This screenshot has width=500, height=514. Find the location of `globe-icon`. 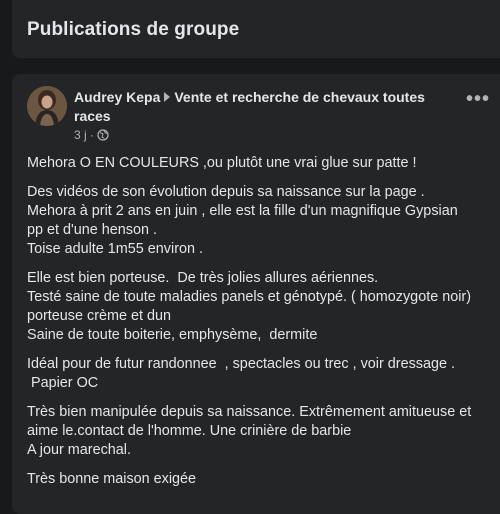

globe-icon is located at coordinates (103, 135).